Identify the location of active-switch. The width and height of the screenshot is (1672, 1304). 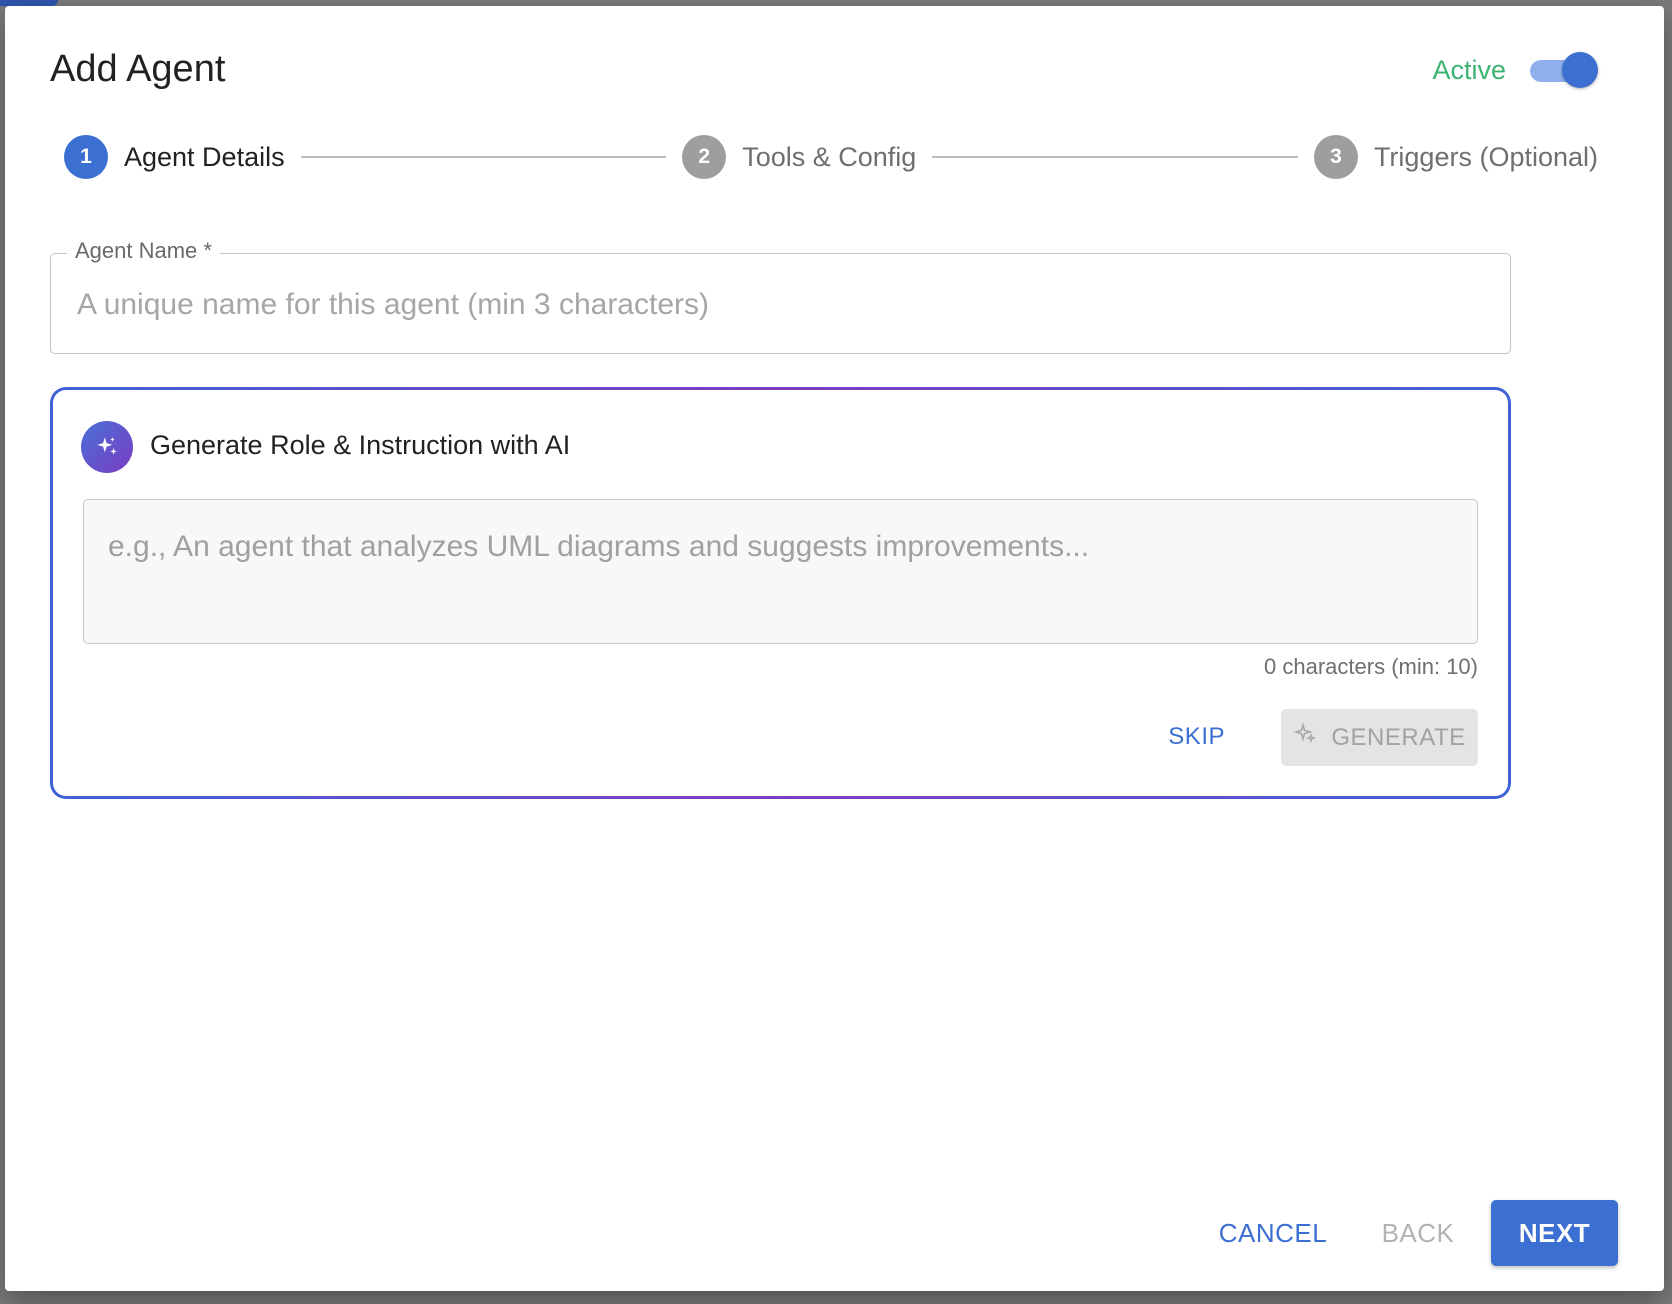
(1563, 70).